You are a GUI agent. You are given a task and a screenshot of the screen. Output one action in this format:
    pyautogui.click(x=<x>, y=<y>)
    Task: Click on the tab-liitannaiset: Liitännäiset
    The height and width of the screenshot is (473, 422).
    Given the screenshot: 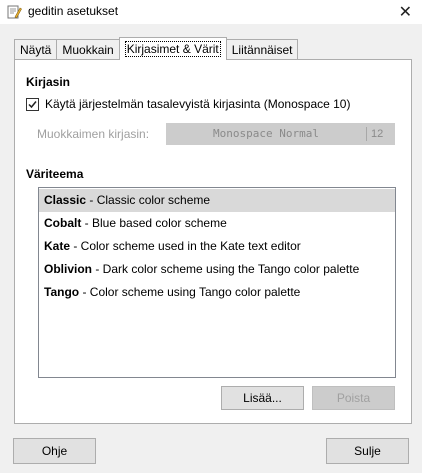 What is the action you would take?
    pyautogui.click(x=262, y=49)
    